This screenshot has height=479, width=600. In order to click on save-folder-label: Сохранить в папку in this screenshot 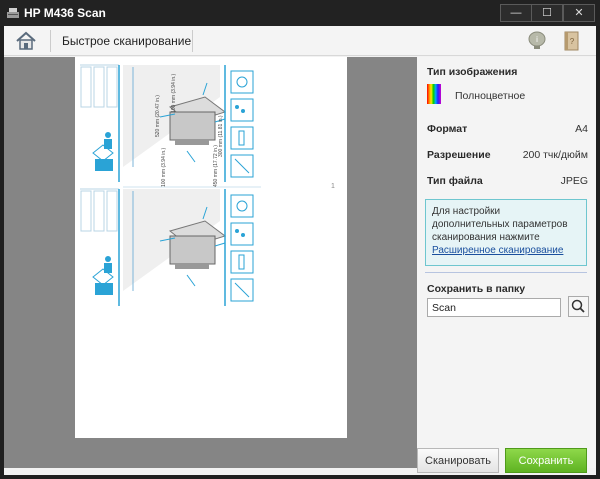, I will do `click(476, 289)`.